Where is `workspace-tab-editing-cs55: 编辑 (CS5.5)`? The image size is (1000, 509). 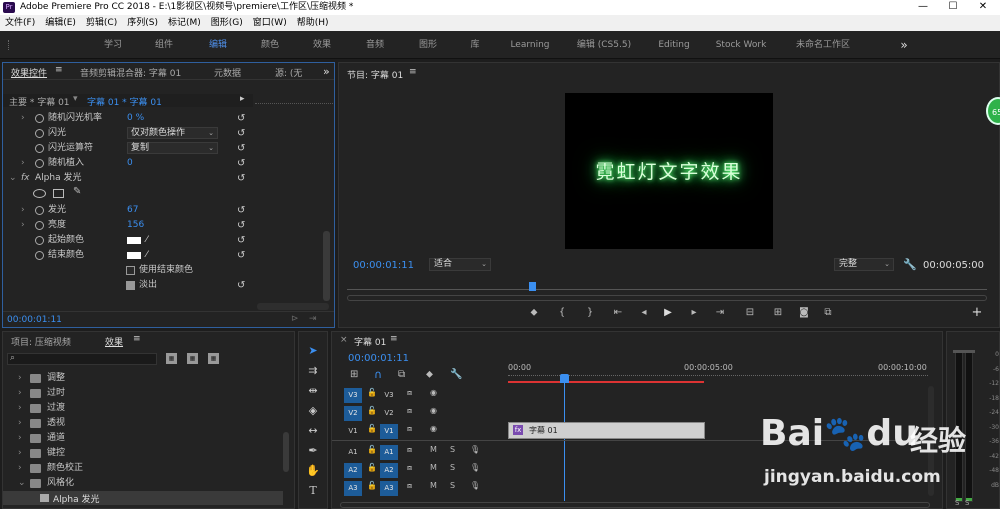
workspace-tab-editing-cs55: 编辑 (CS5.5) is located at coordinates (604, 45).